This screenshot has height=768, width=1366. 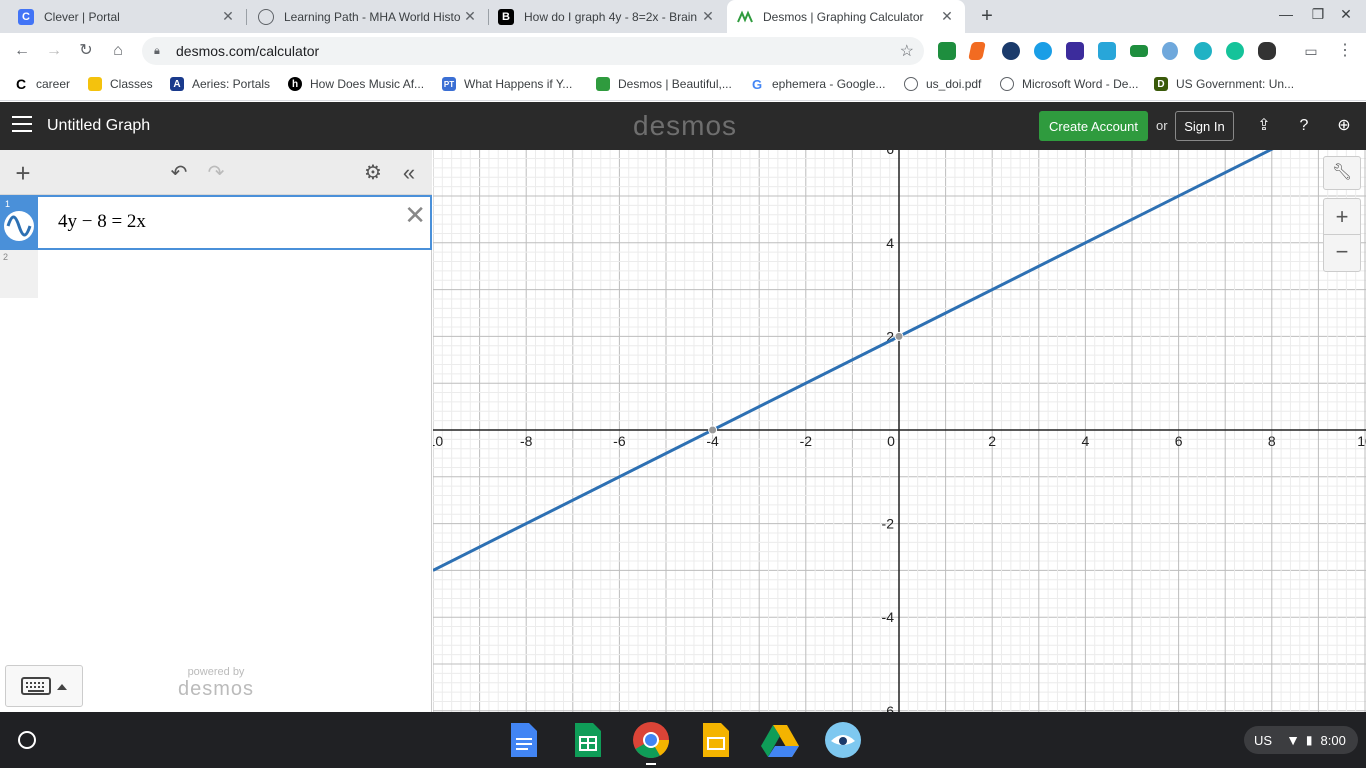 I want to click on tab-brainly: B How do I graph 4y - 8=2x - Brain ✕, so click(x=607, y=16).